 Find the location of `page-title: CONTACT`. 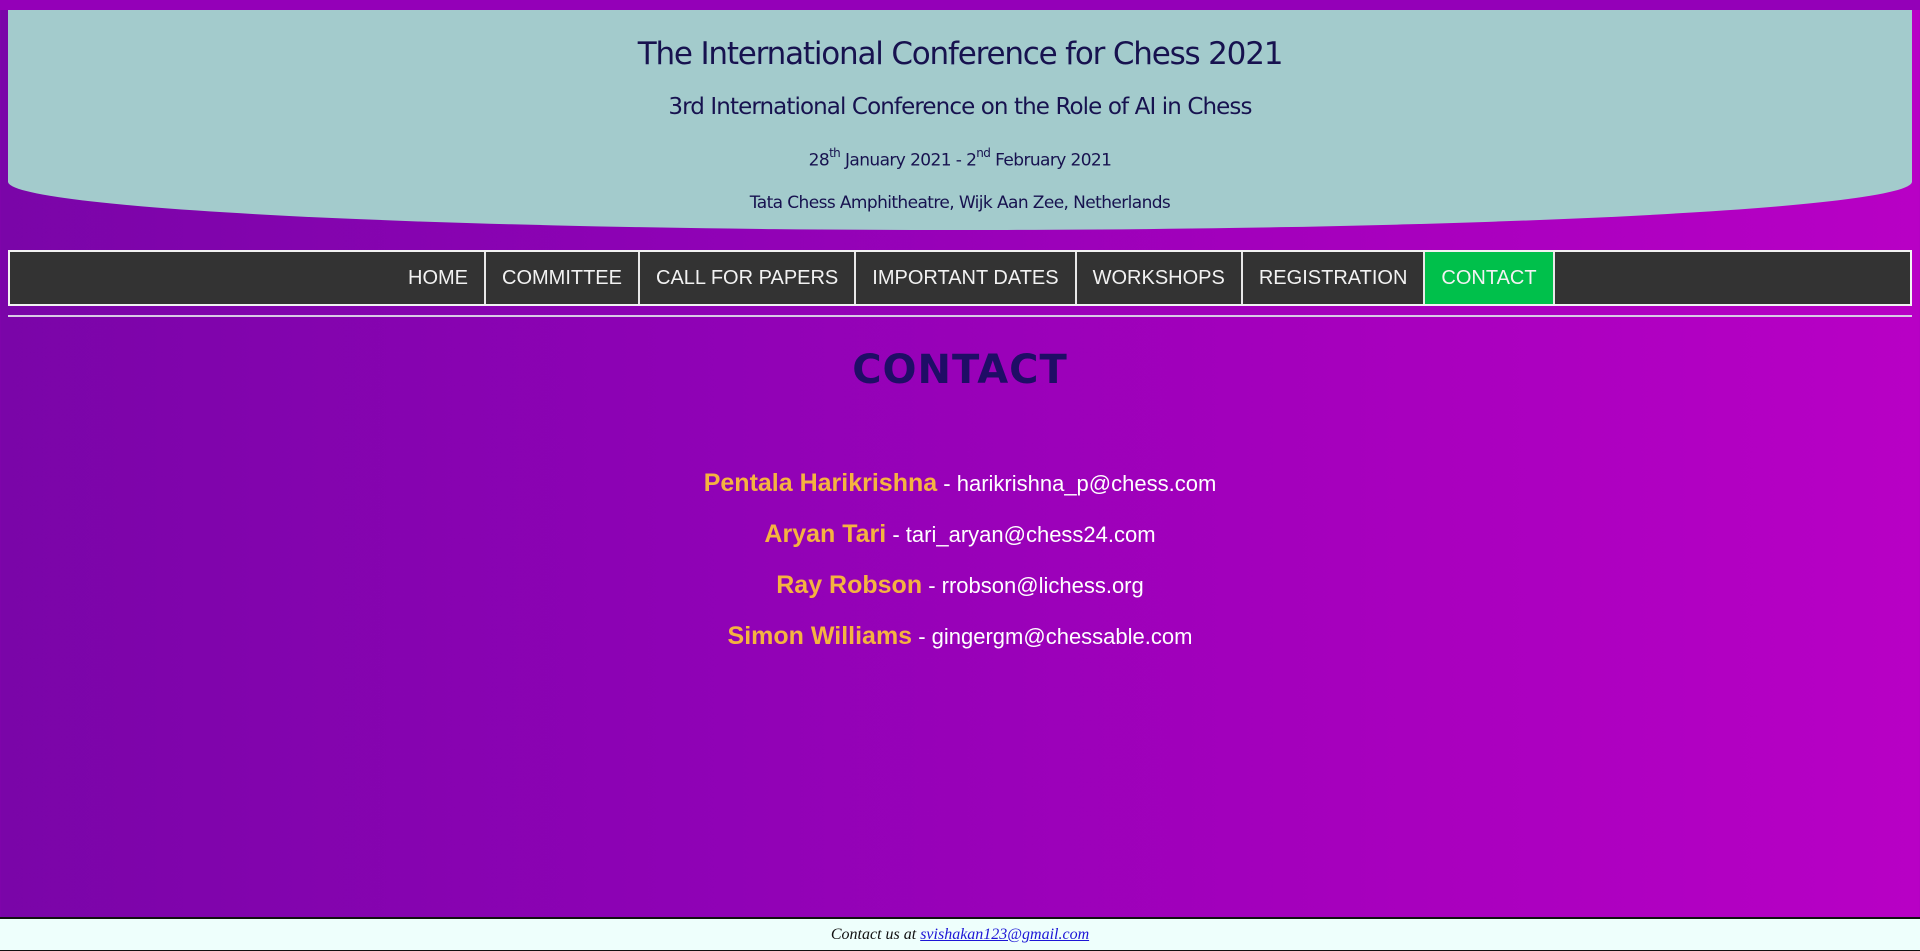

page-title: CONTACT is located at coordinates (960, 370).